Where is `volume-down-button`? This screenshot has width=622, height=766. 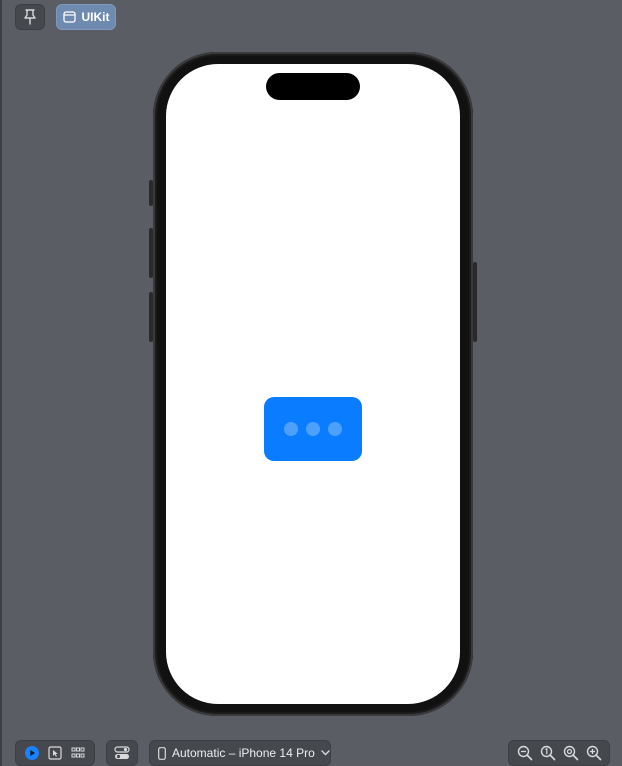
volume-down-button is located at coordinates (151, 317).